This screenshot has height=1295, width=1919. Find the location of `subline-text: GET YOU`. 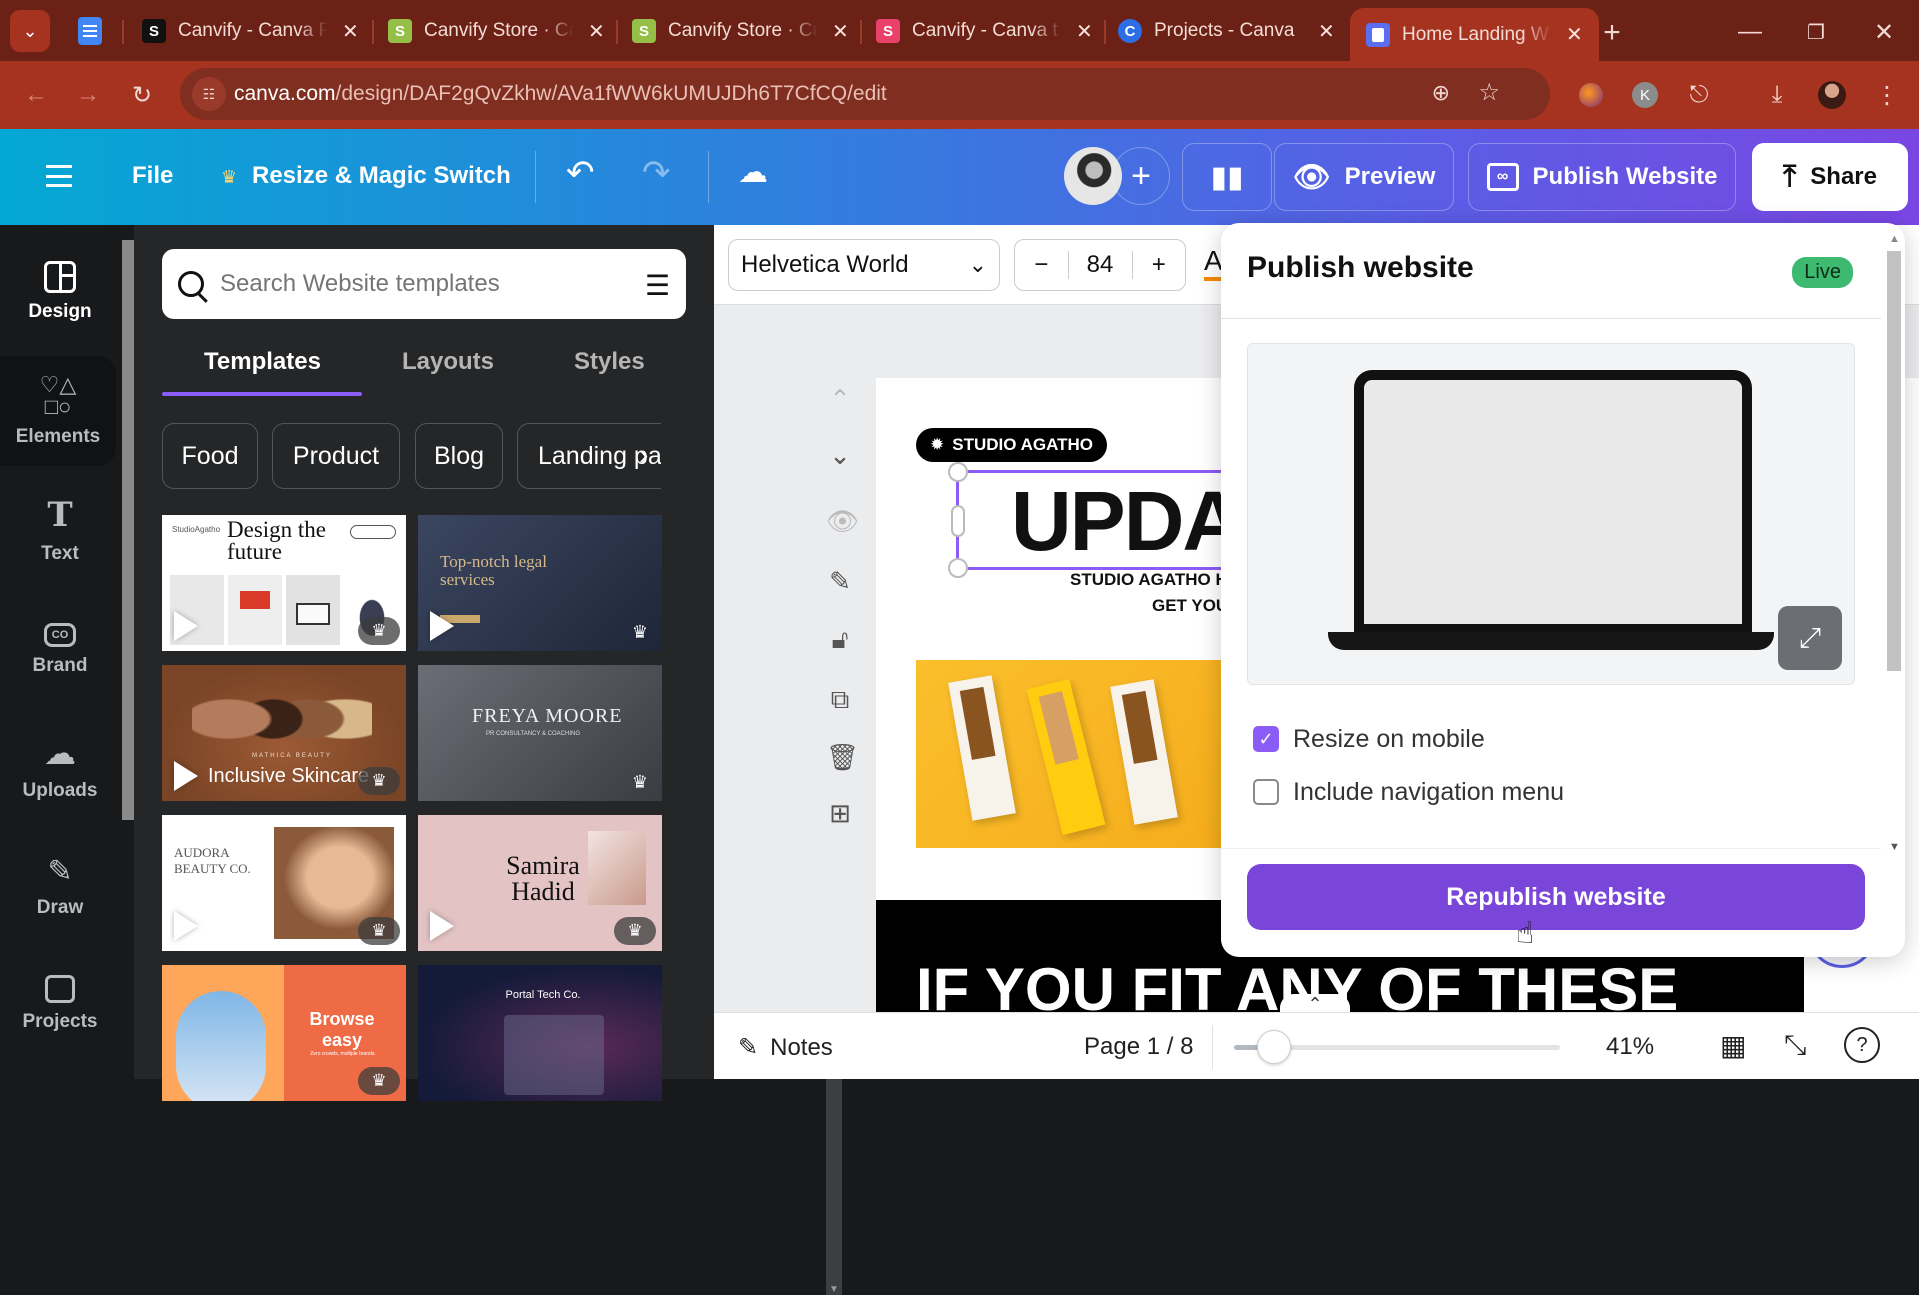

subline-text: GET YOU is located at coordinates (1190, 606).